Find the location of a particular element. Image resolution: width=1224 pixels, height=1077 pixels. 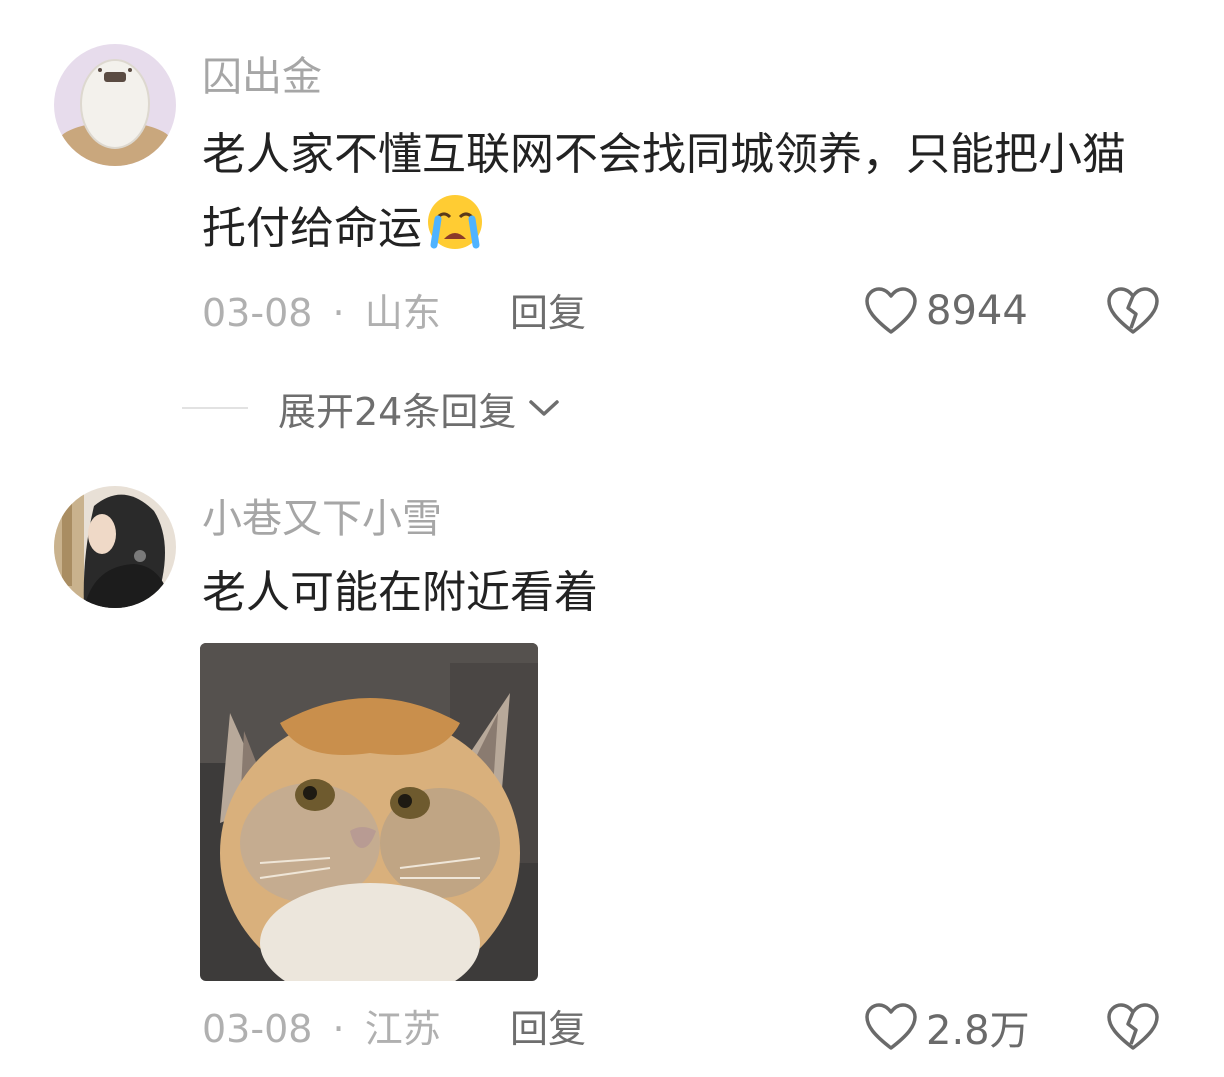

comment-meta: 03-08 · 山东 is located at coordinates (321, 313).